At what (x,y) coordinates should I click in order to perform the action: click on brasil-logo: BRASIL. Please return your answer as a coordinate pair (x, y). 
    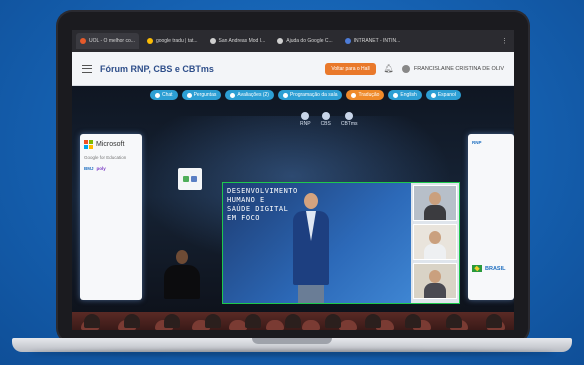
    Looking at the image, I should click on (491, 268).